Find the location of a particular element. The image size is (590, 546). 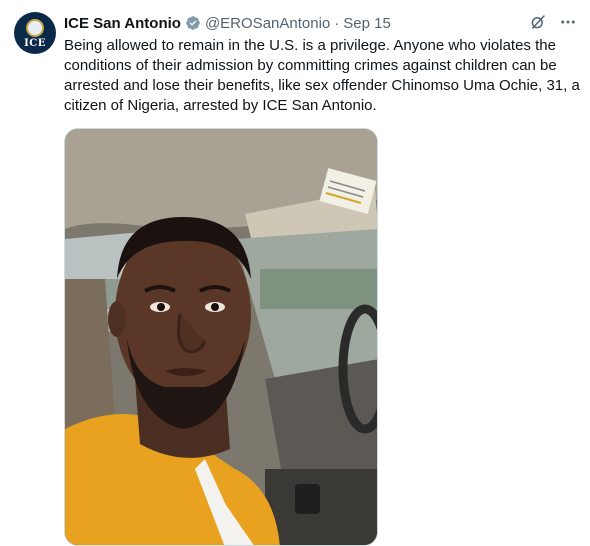

tweet-header: ICE San Antonio @EROSanAntonio · Sep 15 is located at coordinates (227, 23).